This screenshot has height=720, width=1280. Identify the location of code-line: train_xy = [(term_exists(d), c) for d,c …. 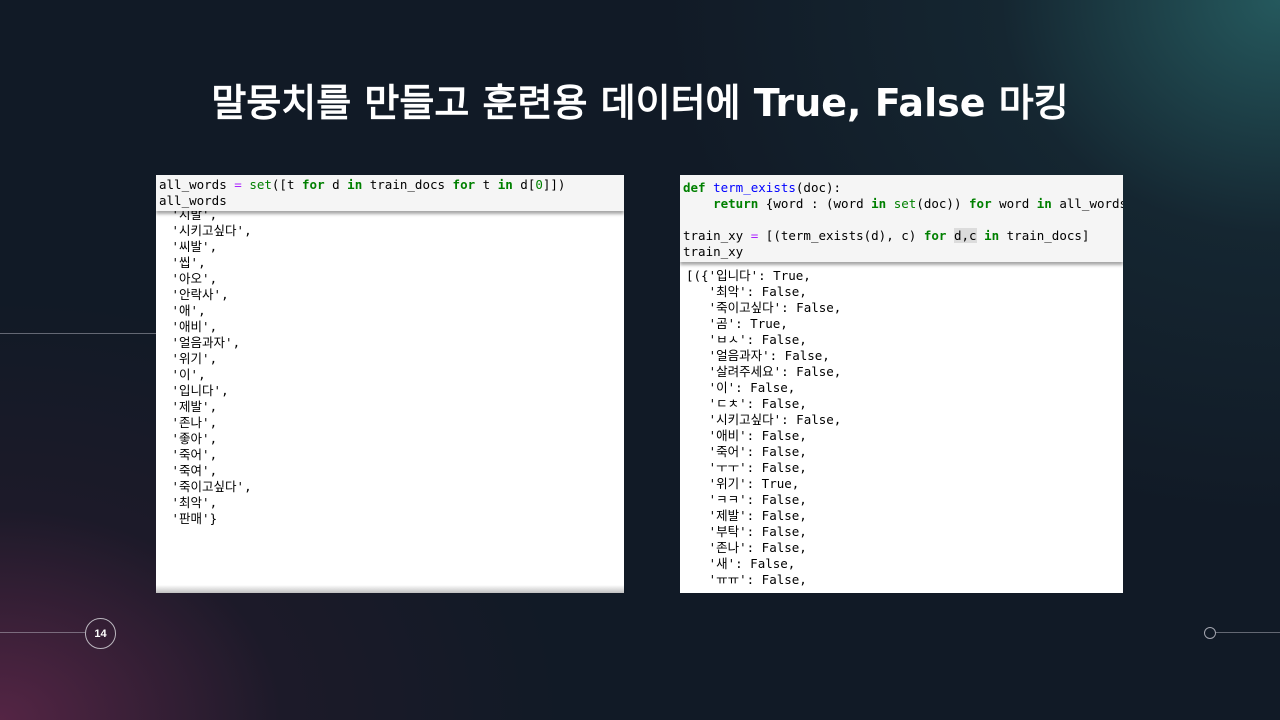
(886, 235).